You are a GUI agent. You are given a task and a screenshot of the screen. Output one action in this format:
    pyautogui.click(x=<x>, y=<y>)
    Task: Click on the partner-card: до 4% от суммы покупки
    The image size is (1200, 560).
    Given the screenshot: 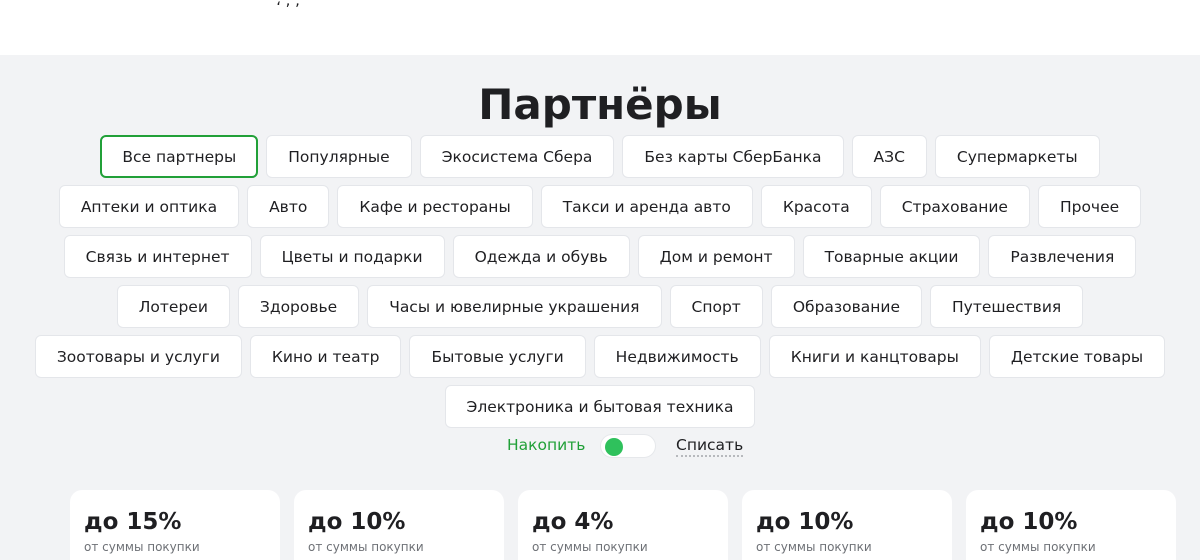 What is the action you would take?
    pyautogui.click(x=623, y=525)
    